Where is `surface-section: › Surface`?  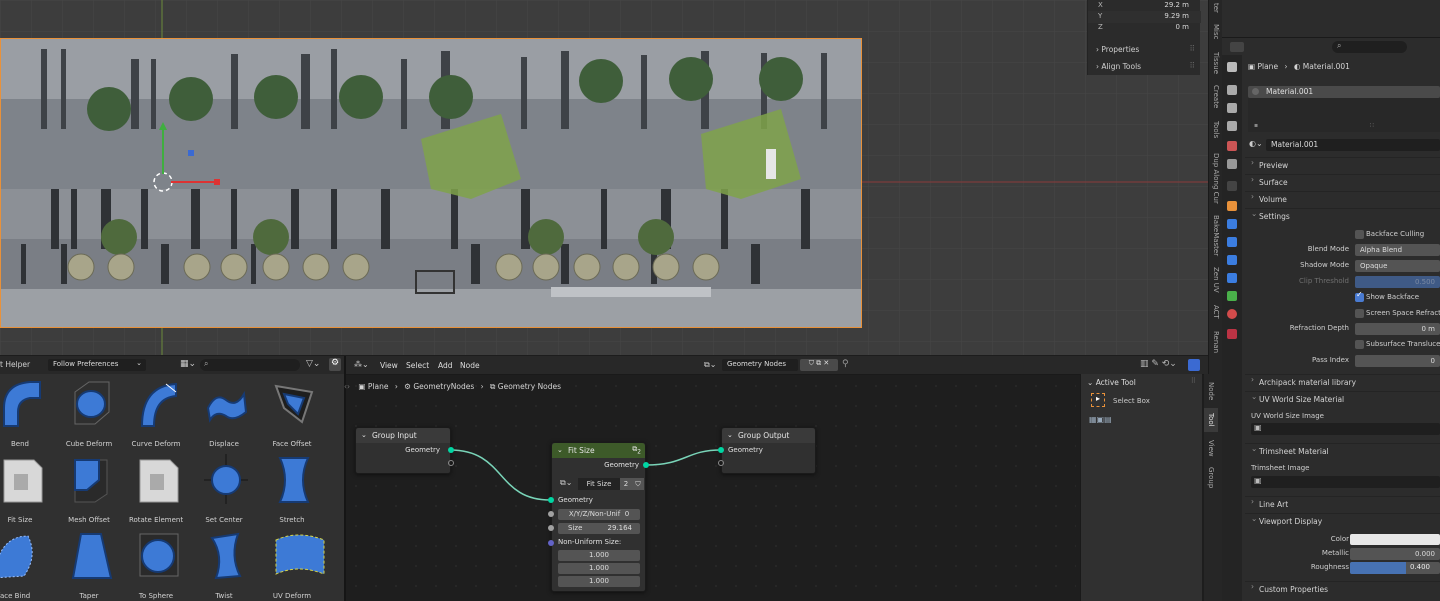
surface-section: › Surface is located at coordinates (1342, 181).